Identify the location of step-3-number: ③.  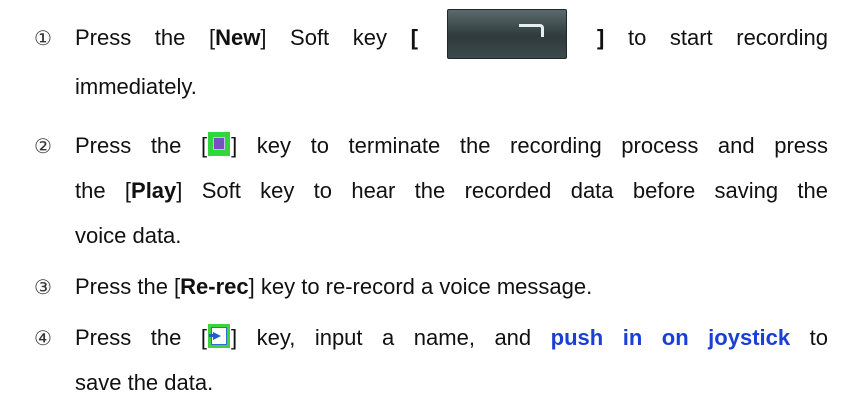
(43, 287).